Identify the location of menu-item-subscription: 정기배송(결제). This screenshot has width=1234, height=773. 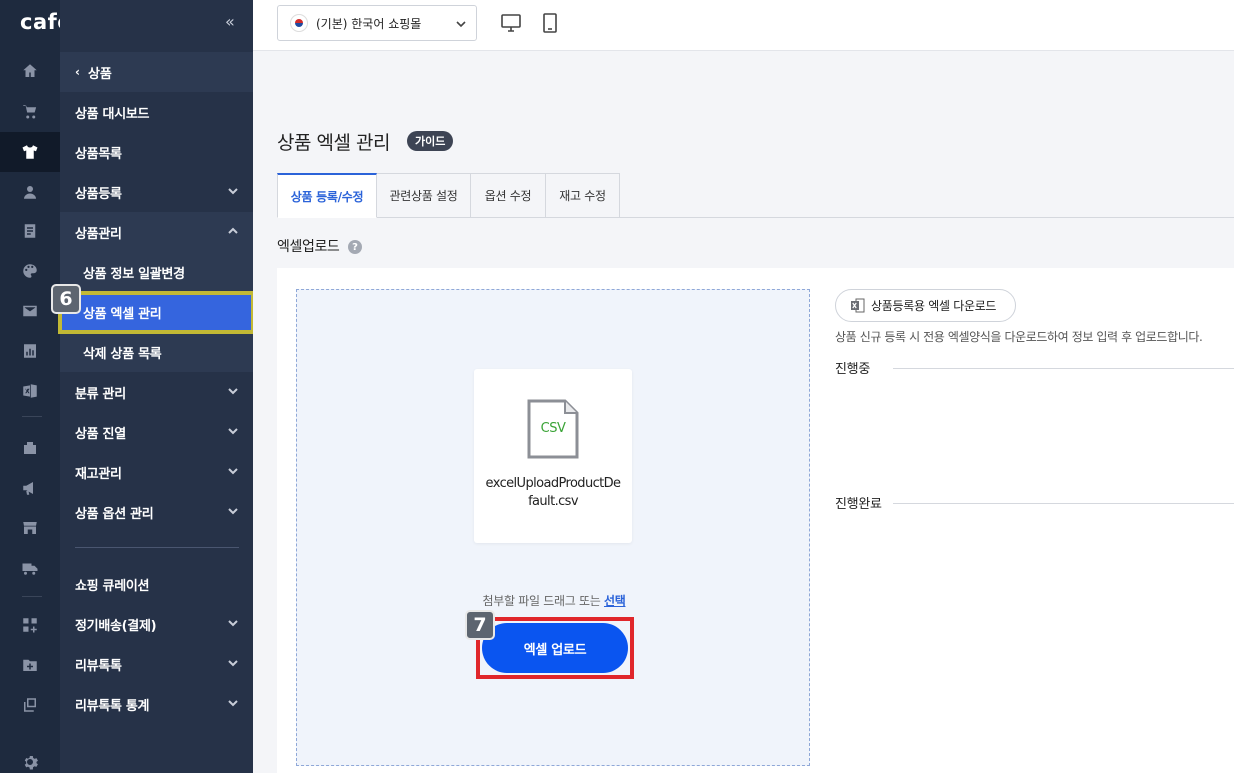
(156, 624).